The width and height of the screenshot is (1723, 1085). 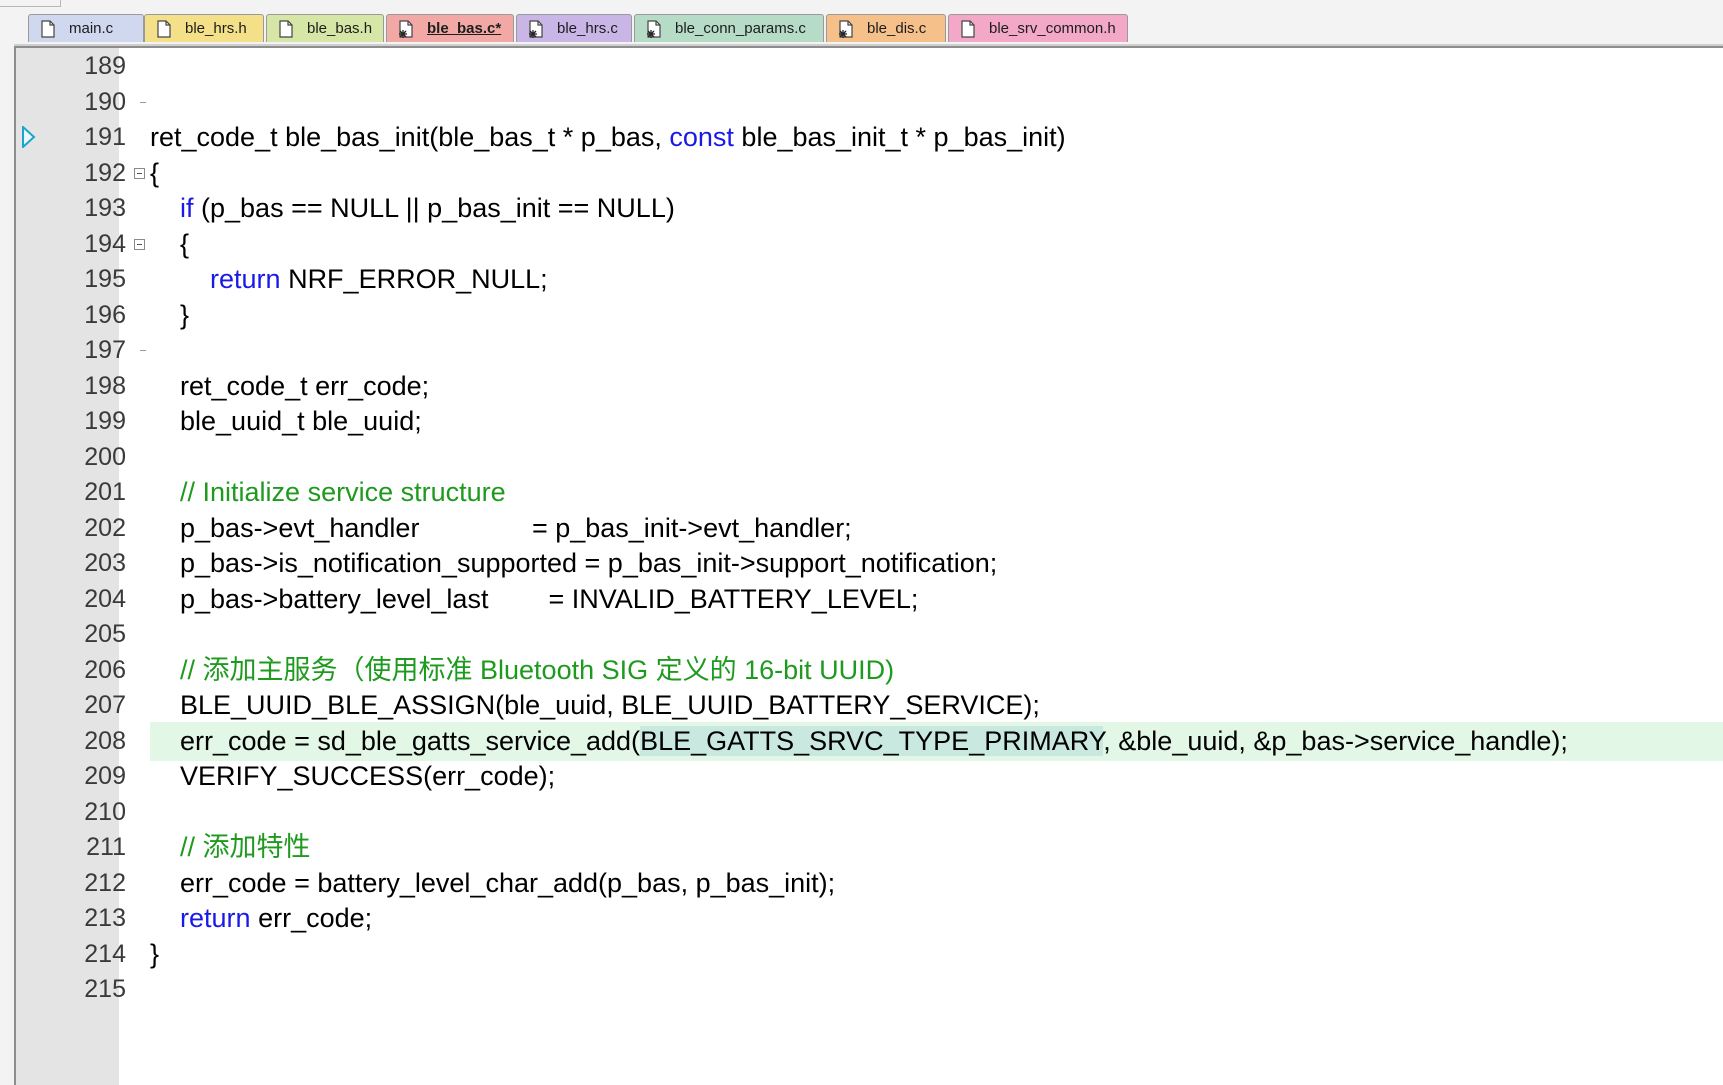 I want to click on line-number: 210, so click(x=105, y=811).